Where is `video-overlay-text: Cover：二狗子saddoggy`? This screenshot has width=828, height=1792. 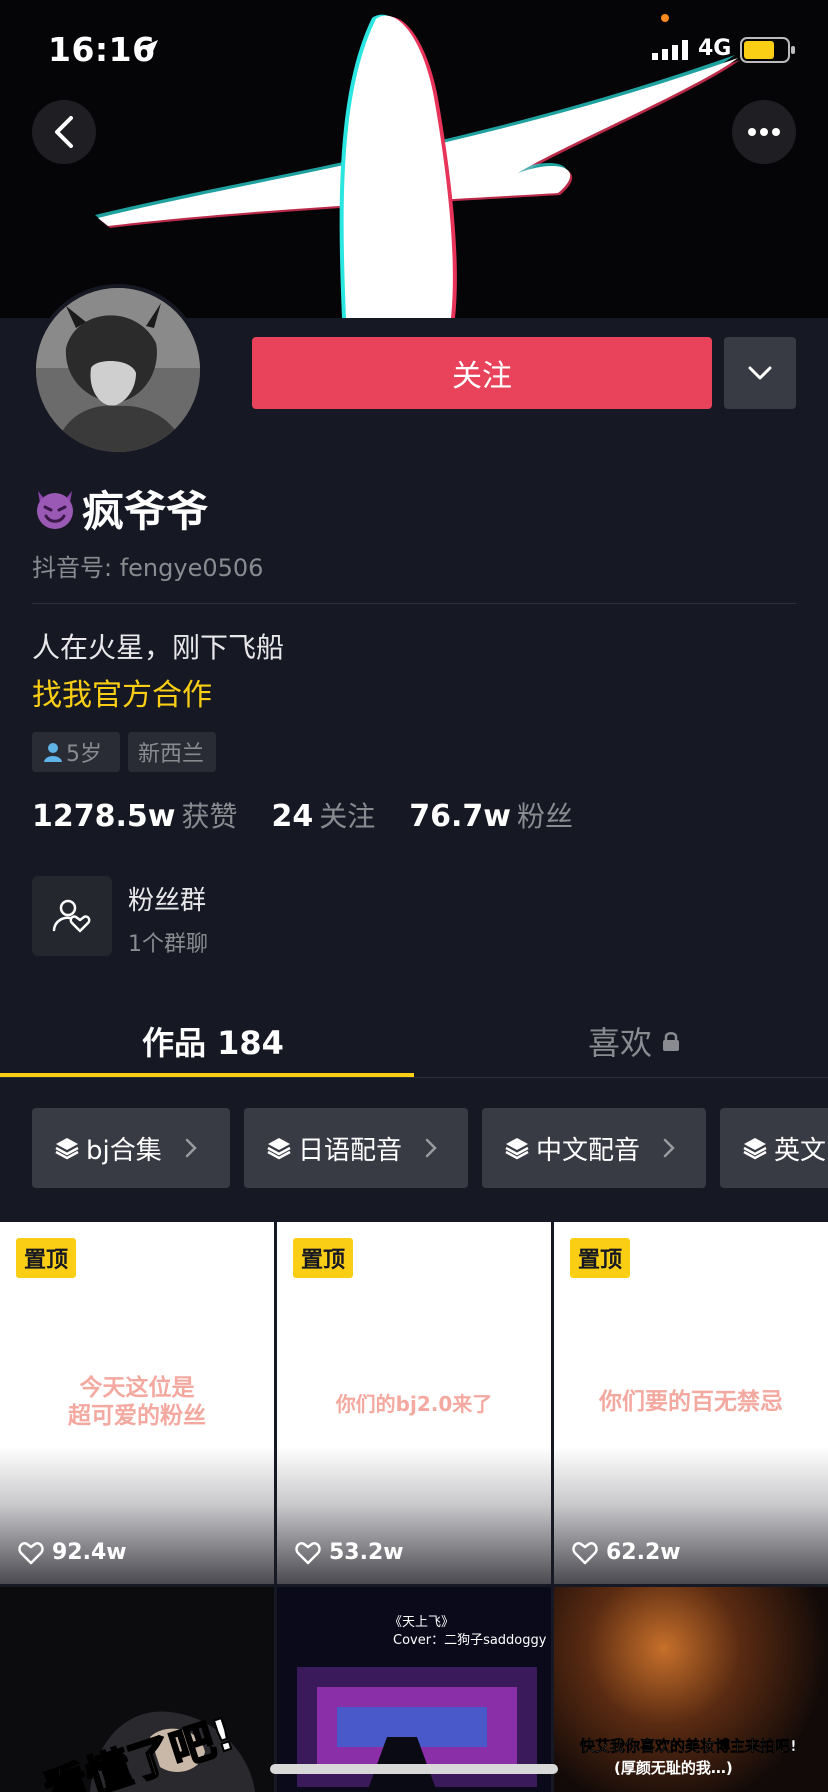 video-overlay-text: Cover：二狗子saddoggy is located at coordinates (470, 1640).